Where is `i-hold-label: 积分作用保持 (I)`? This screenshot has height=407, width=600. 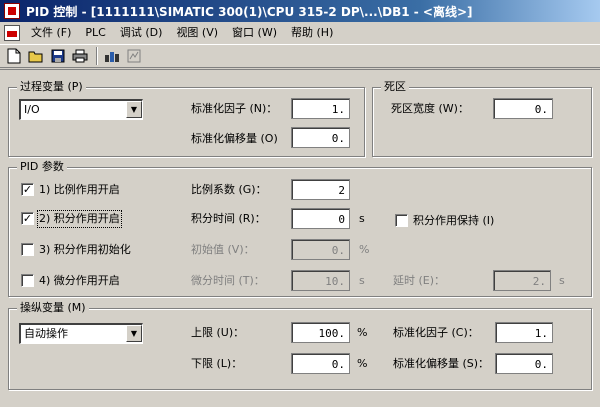 i-hold-label: 积分作用保持 (I) is located at coordinates (453, 221).